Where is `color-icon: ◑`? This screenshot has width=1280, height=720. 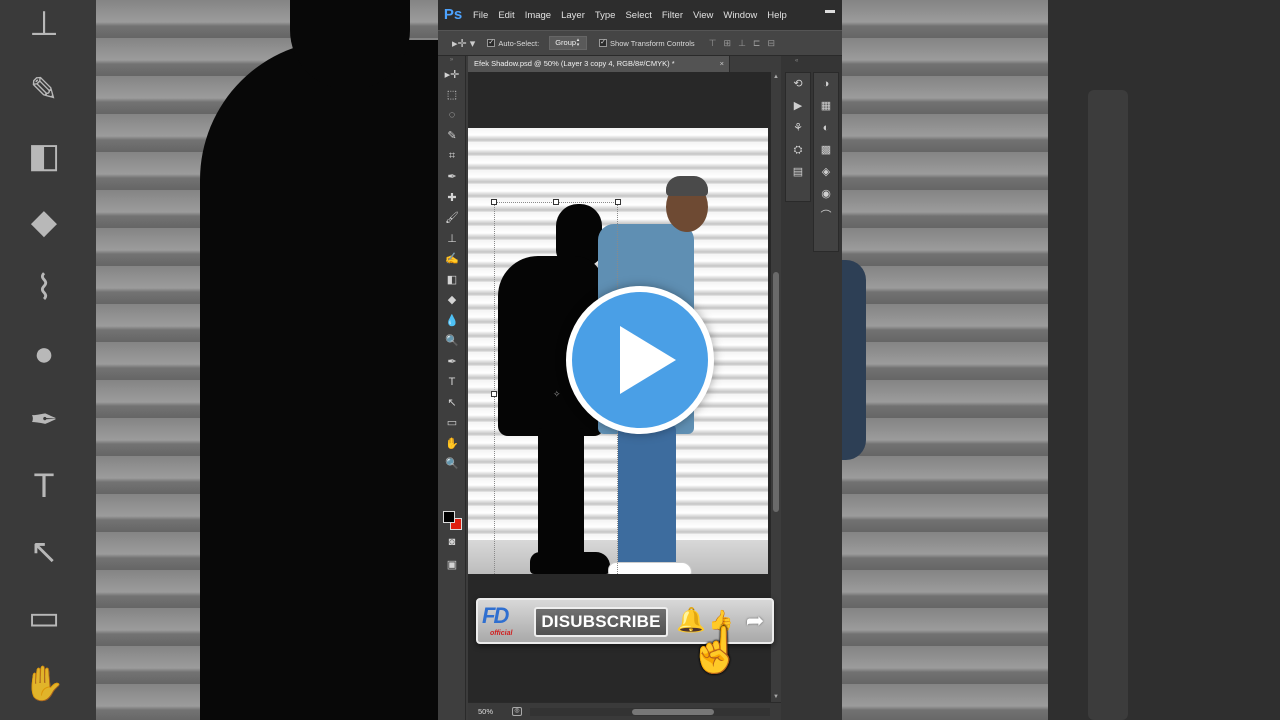
color-icon: ◑ is located at coordinates (826, 84).